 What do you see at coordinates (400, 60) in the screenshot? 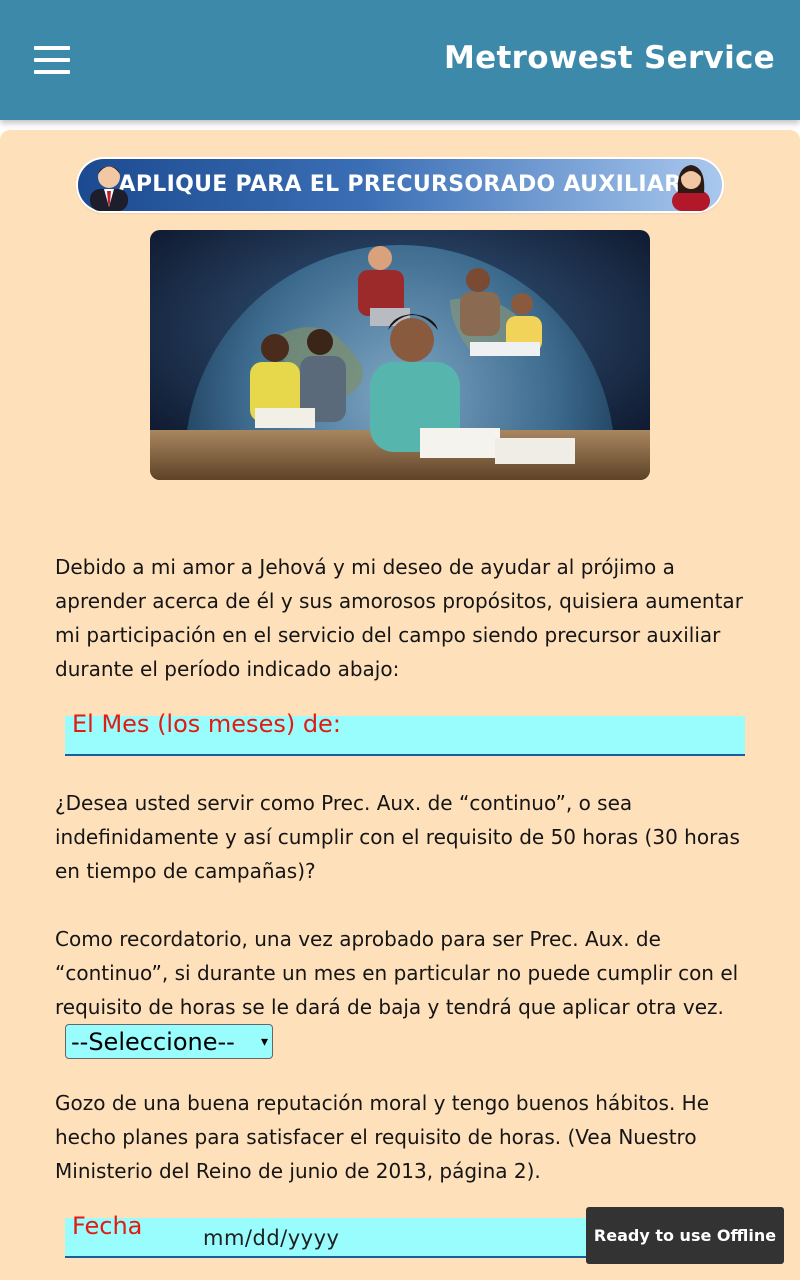
I see `app-header: Metrowest Service` at bounding box center [400, 60].